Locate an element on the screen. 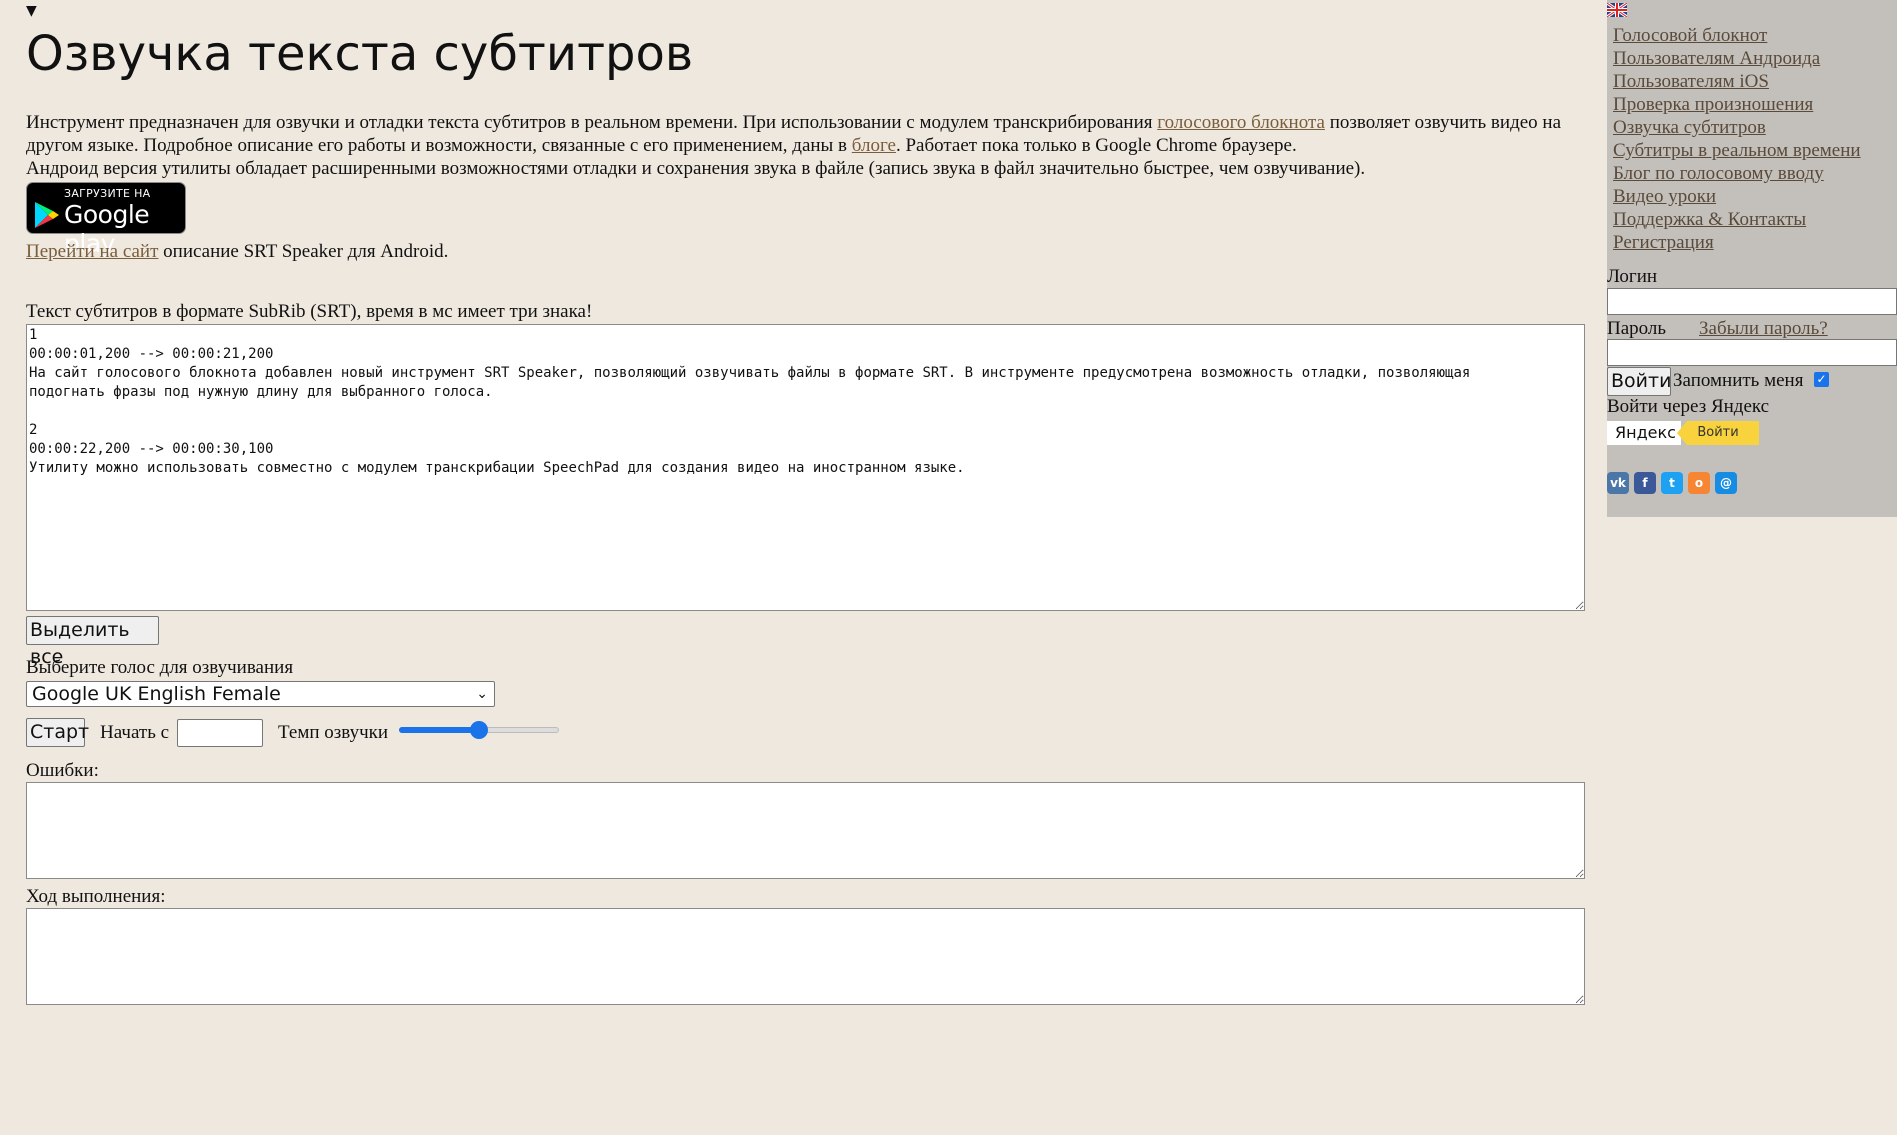 The height and width of the screenshot is (1135, 1897). sidebar-item-pronunciation-check: Проверка произношения is located at coordinates (1737, 104).